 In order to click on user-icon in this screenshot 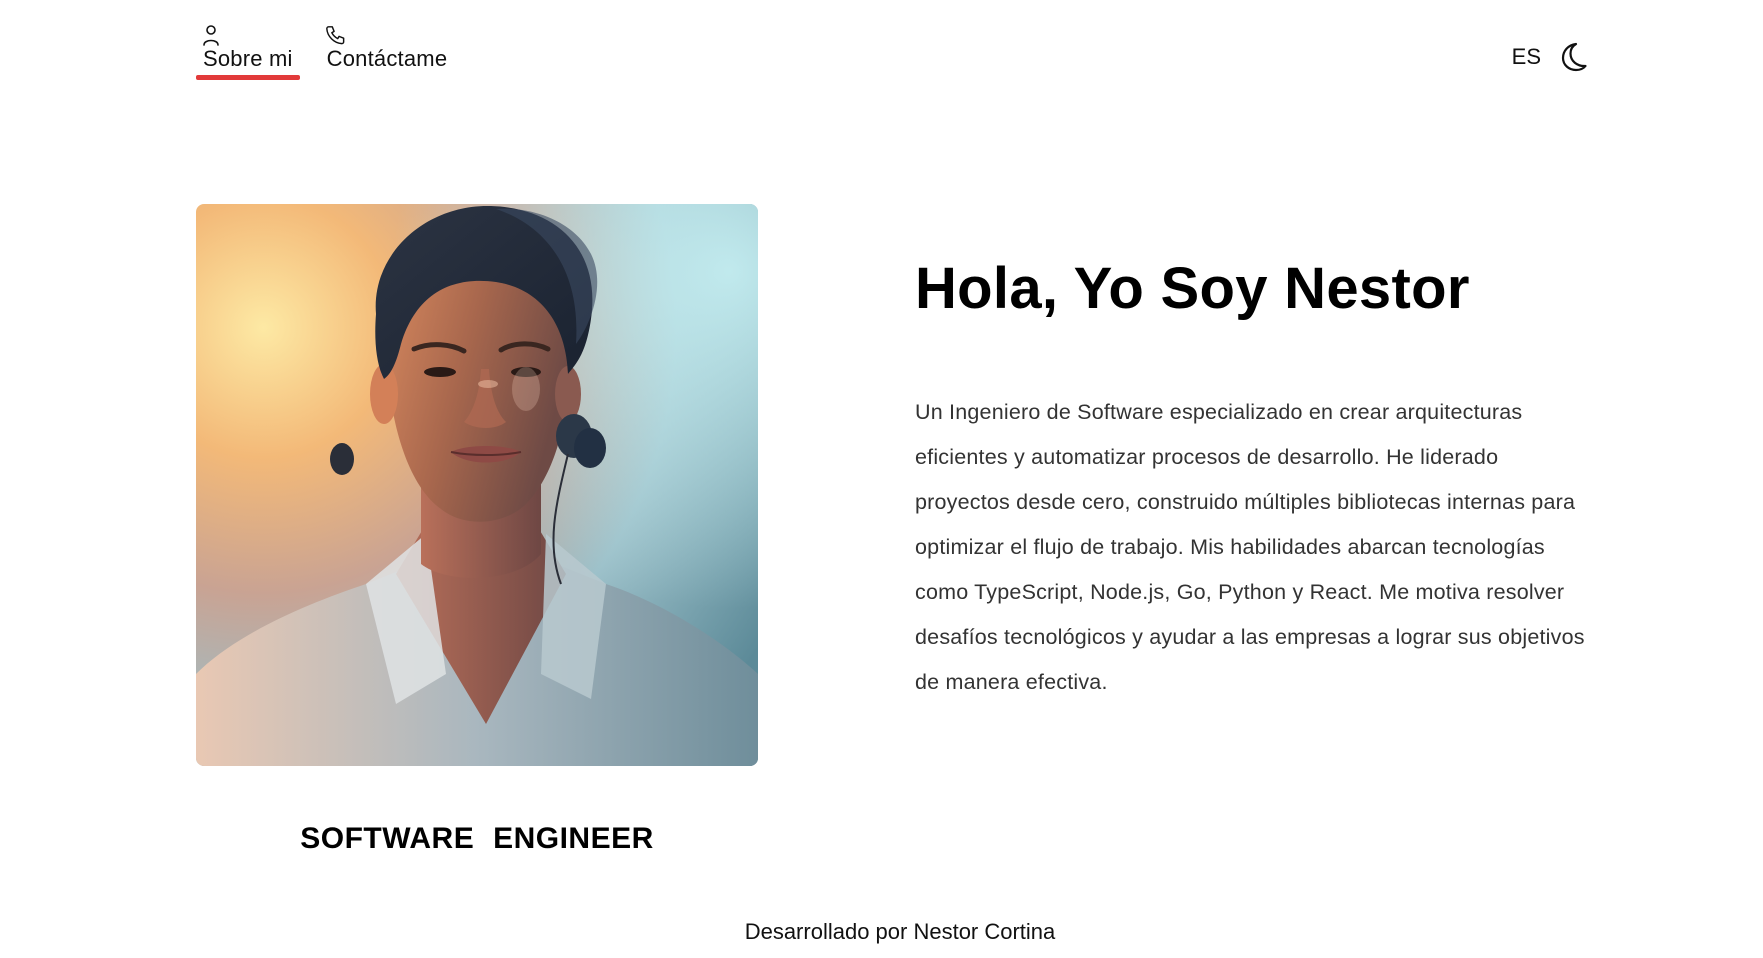, I will do `click(211, 35)`.